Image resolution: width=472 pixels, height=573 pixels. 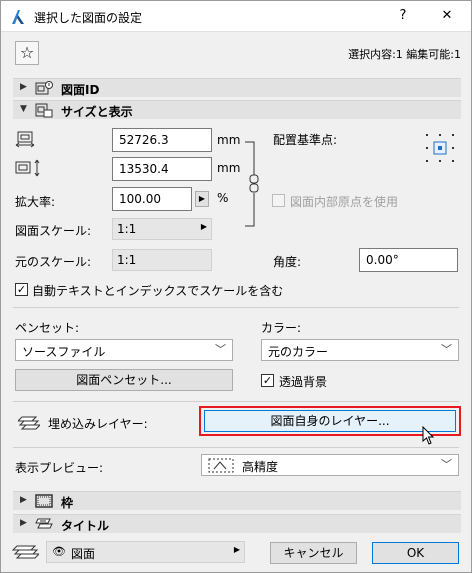 What do you see at coordinates (221, 465) in the screenshot?
I see `preview-quality-icon` at bounding box center [221, 465].